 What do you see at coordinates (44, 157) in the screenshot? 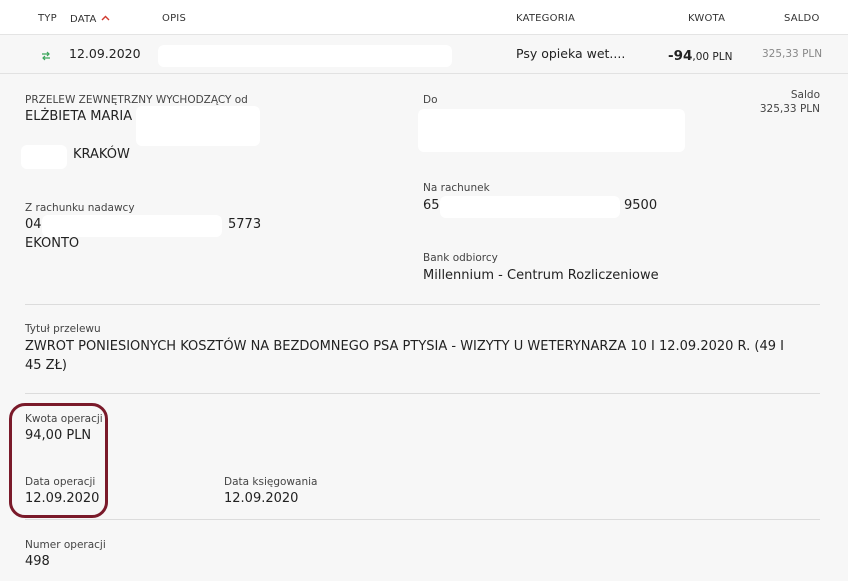
I see `redacted-sender-address` at bounding box center [44, 157].